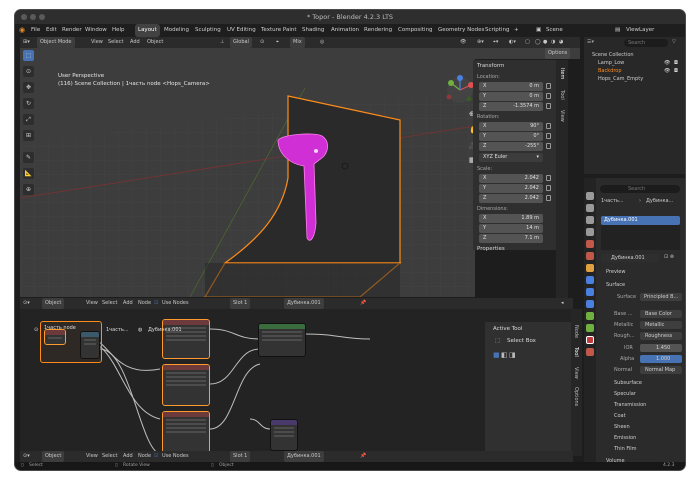 Image resolution: width=700 pixels, height=489 pixels. I want to click on shading-material-icon: ◑, so click(553, 42).